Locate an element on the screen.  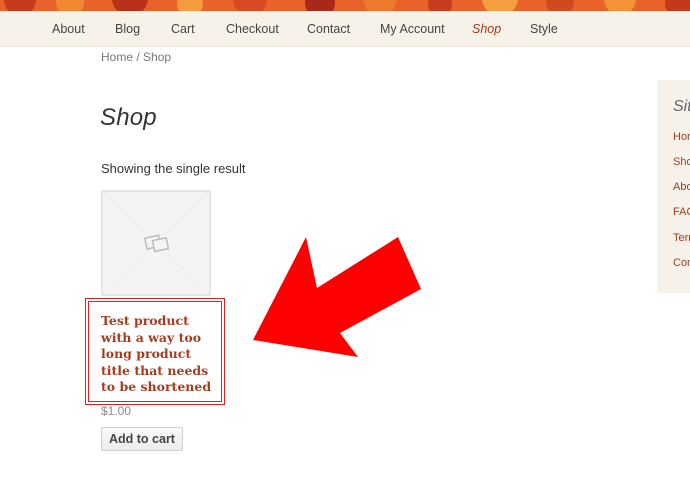
sidebar-item-faq: FAQ is located at coordinates (681, 212).